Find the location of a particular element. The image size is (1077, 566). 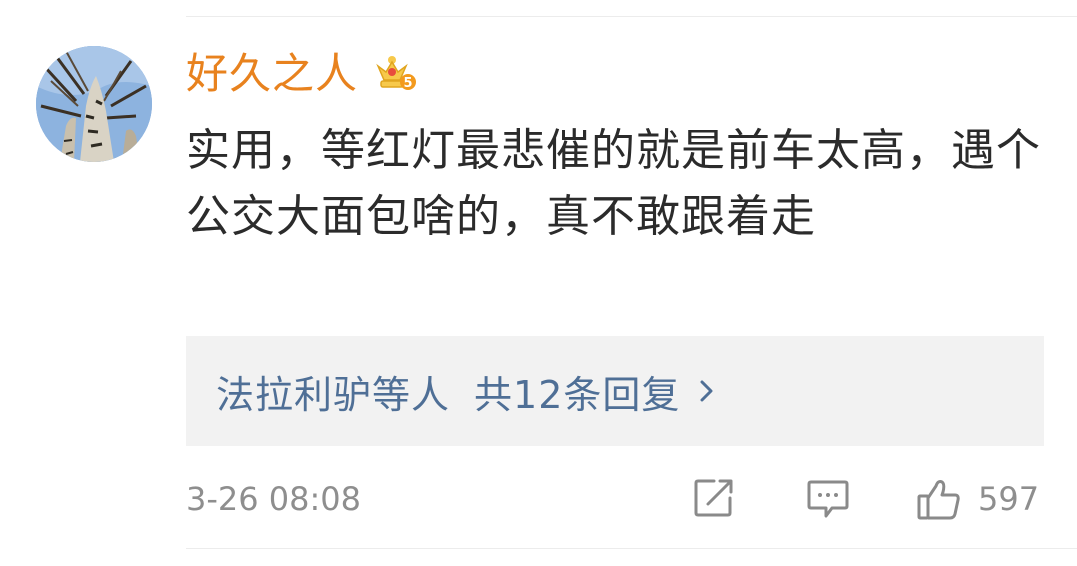

replies-count: 共12条回复 is located at coordinates (577, 394).